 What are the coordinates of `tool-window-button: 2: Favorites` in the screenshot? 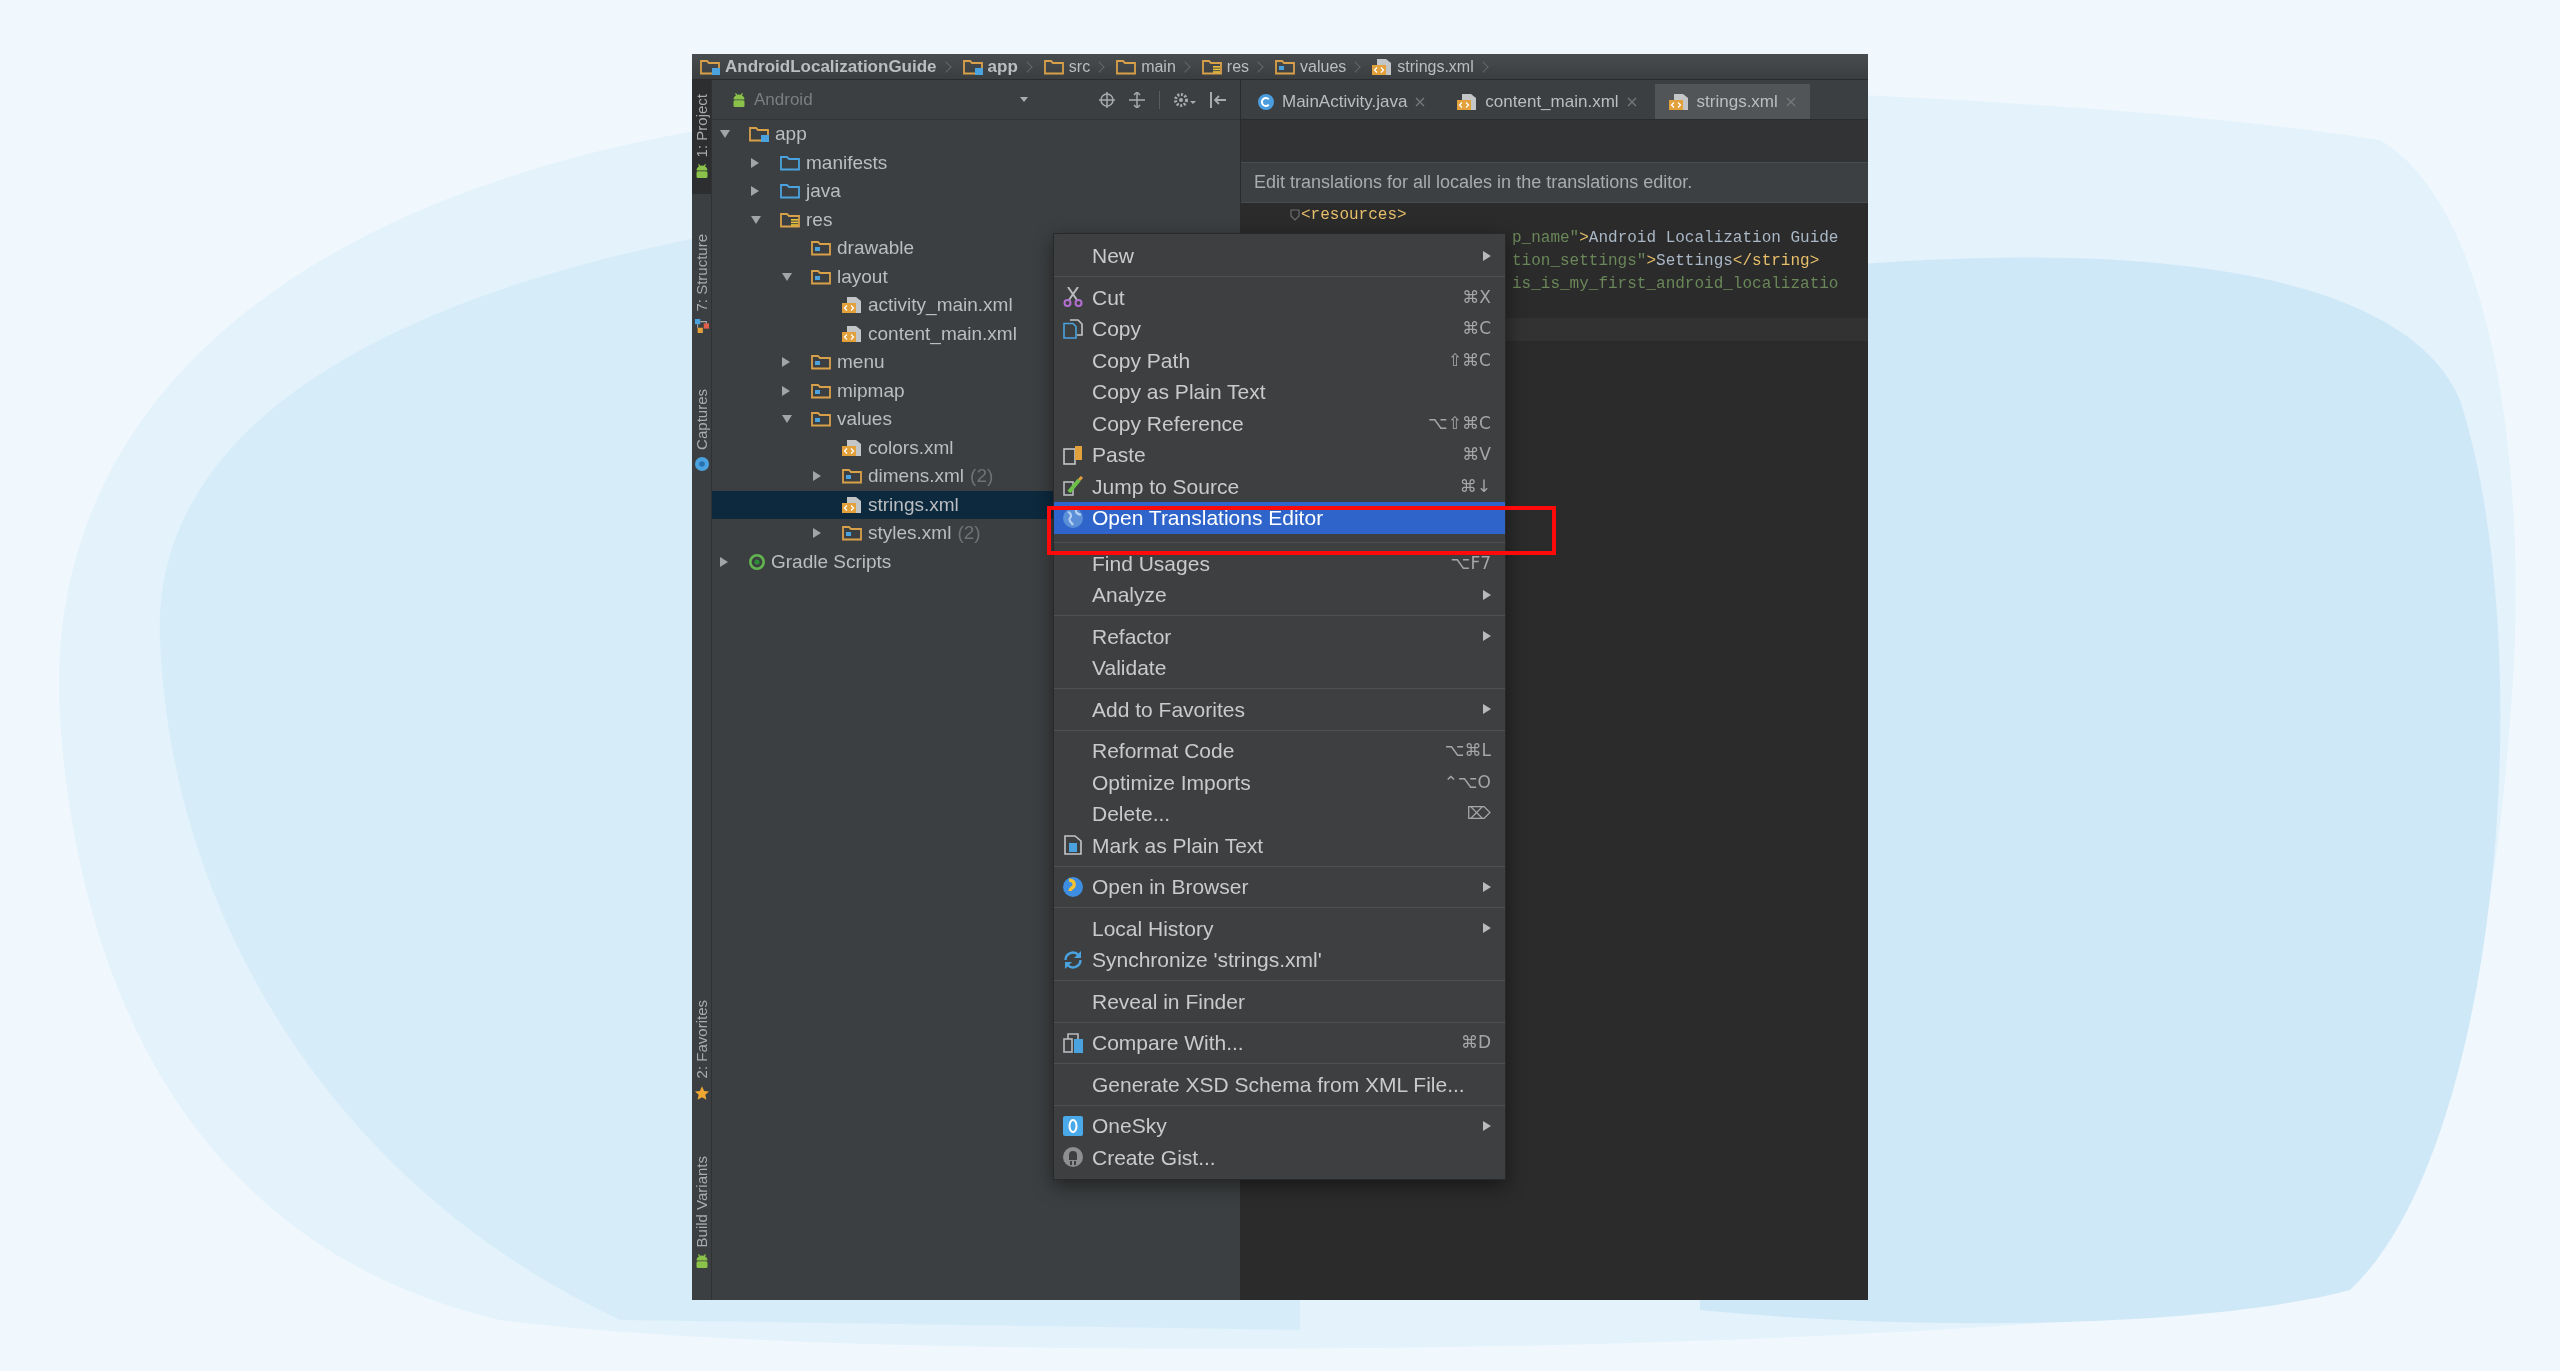 It's located at (701, 1051).